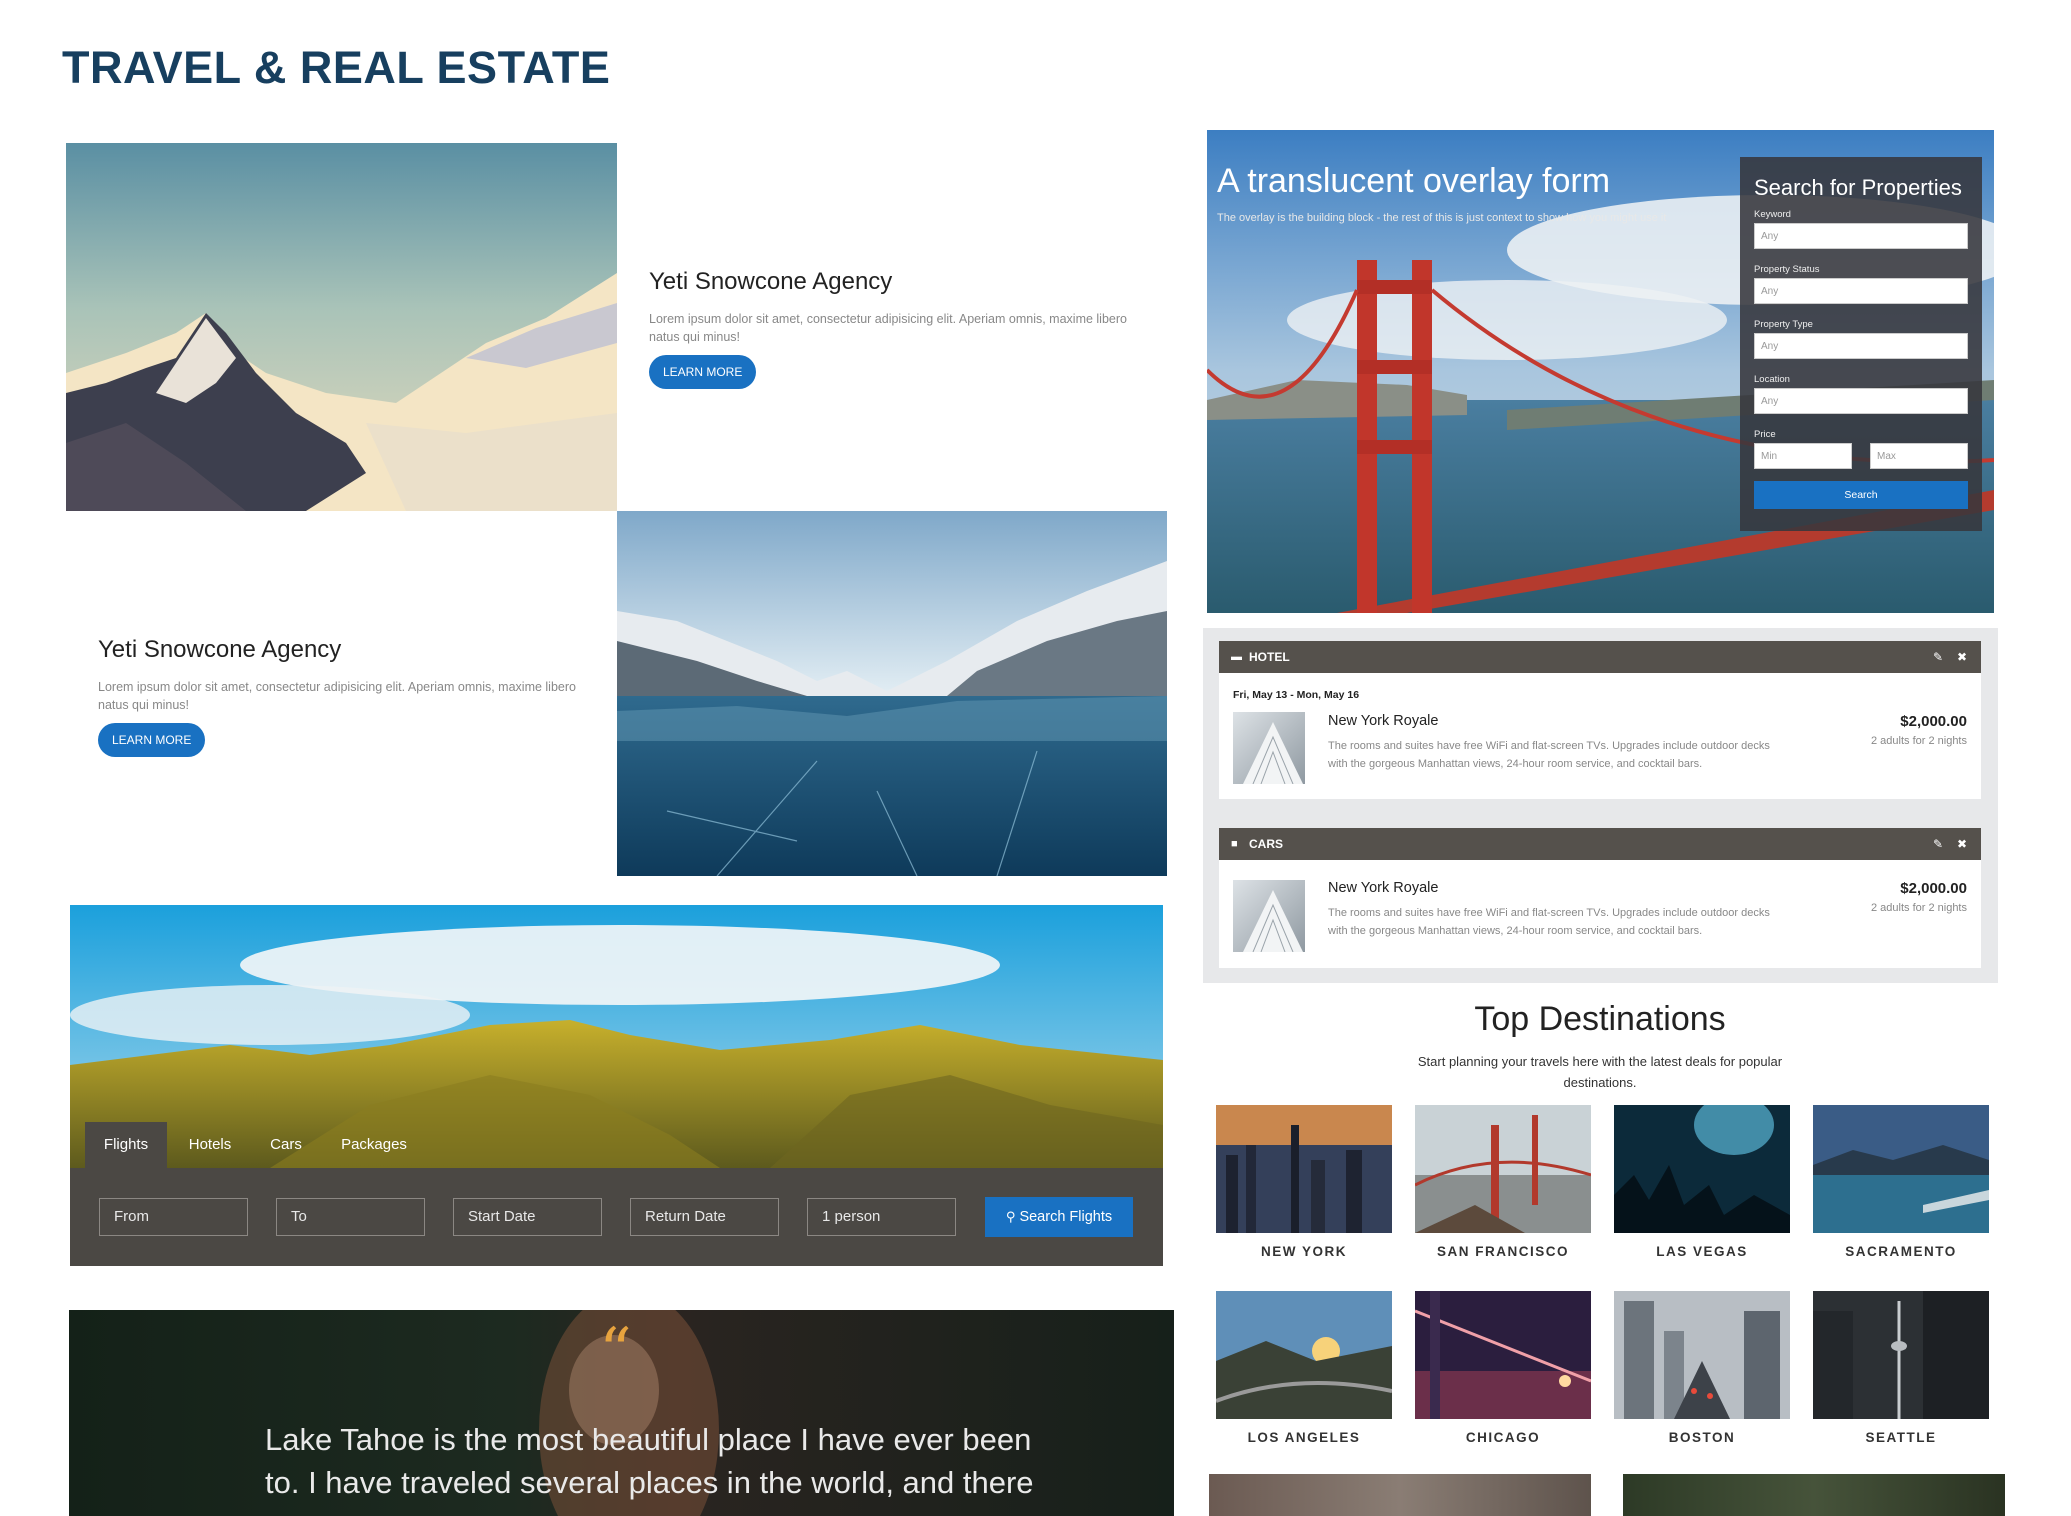  Describe the element at coordinates (1400, 1495) in the screenshot. I see `bike-image` at that location.